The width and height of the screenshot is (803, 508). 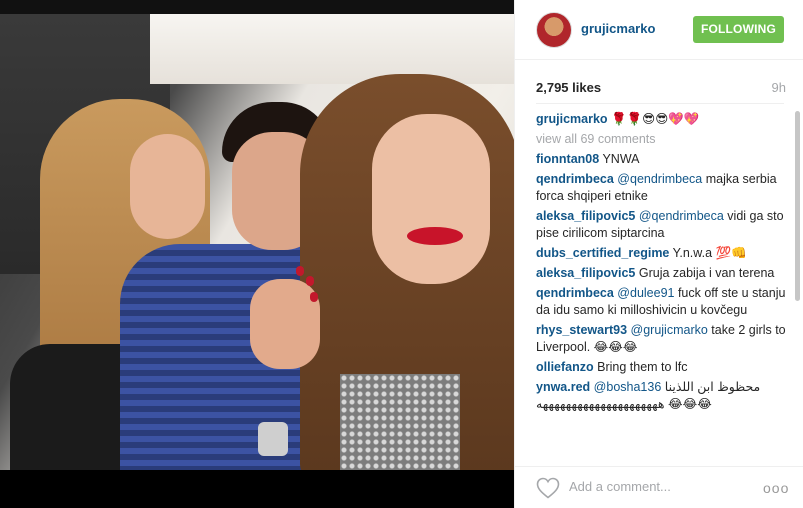 What do you see at coordinates (621, 159) in the screenshot?
I see `comment-text: YNWA` at bounding box center [621, 159].